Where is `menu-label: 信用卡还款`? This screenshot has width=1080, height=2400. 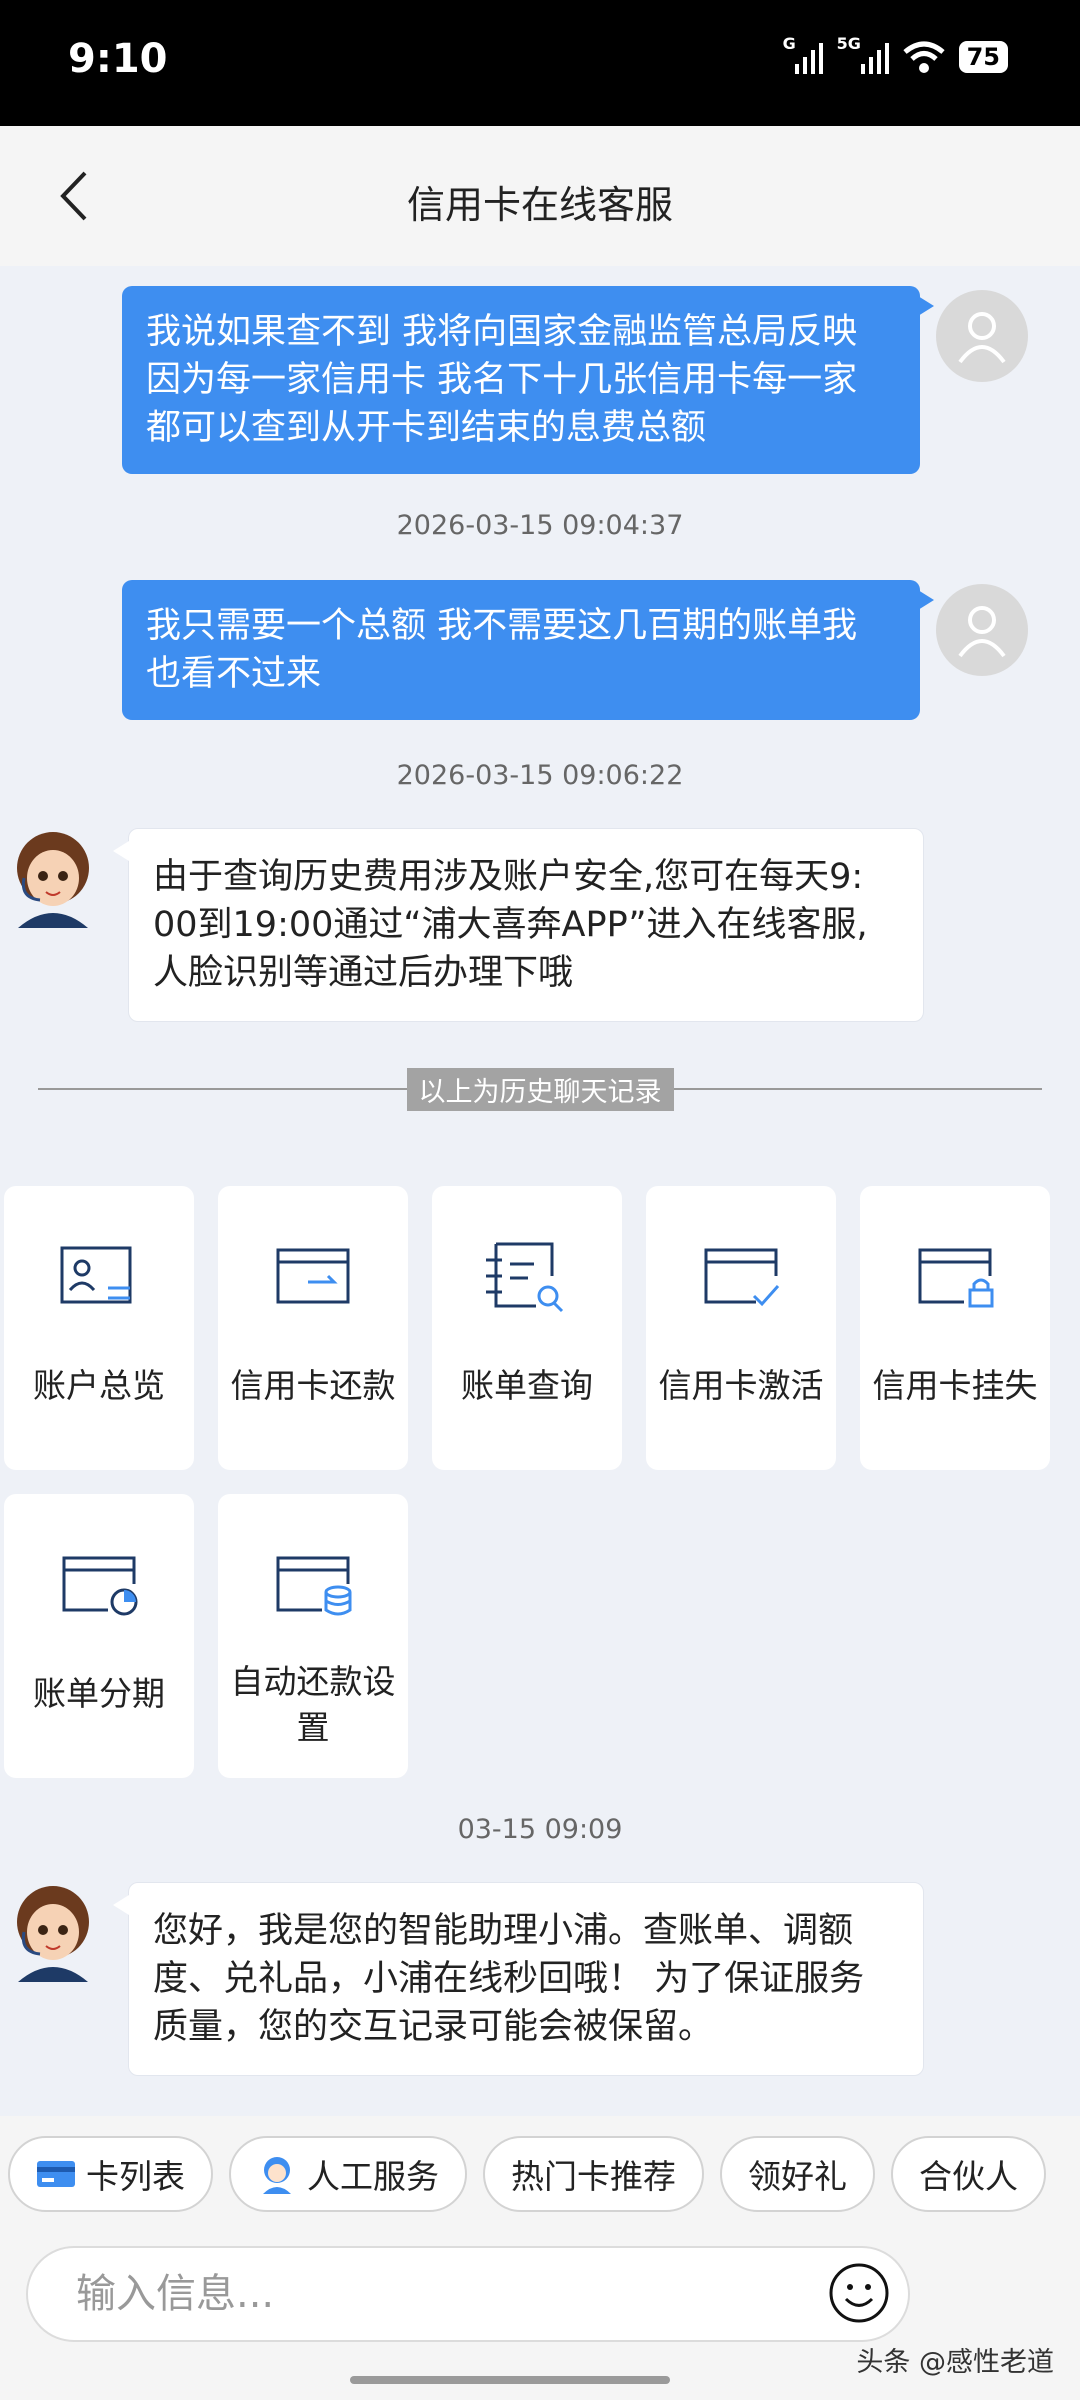 menu-label: 信用卡还款 is located at coordinates (313, 1385).